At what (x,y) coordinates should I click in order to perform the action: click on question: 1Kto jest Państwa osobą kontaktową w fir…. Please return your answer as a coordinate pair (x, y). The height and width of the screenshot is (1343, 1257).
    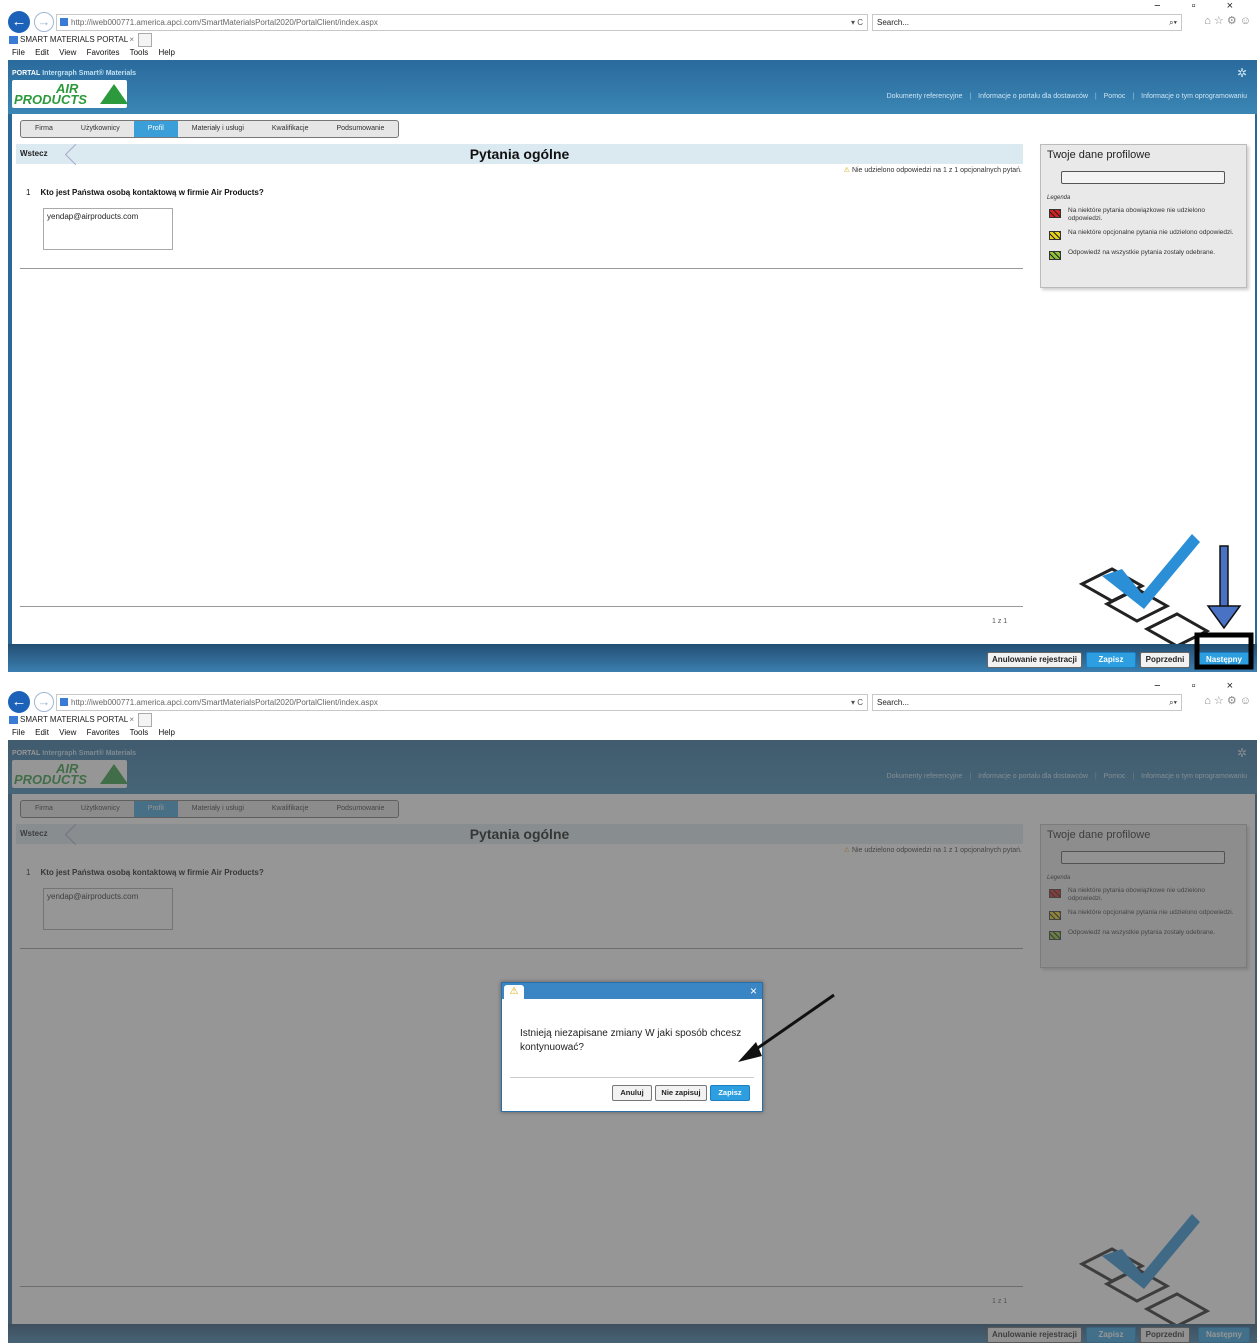
    Looking at the image, I should click on (145, 192).